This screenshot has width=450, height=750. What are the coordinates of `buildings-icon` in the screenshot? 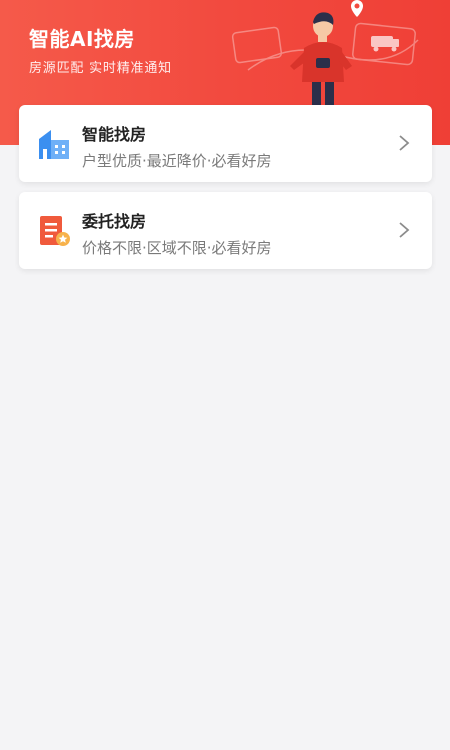 It's located at (54, 144).